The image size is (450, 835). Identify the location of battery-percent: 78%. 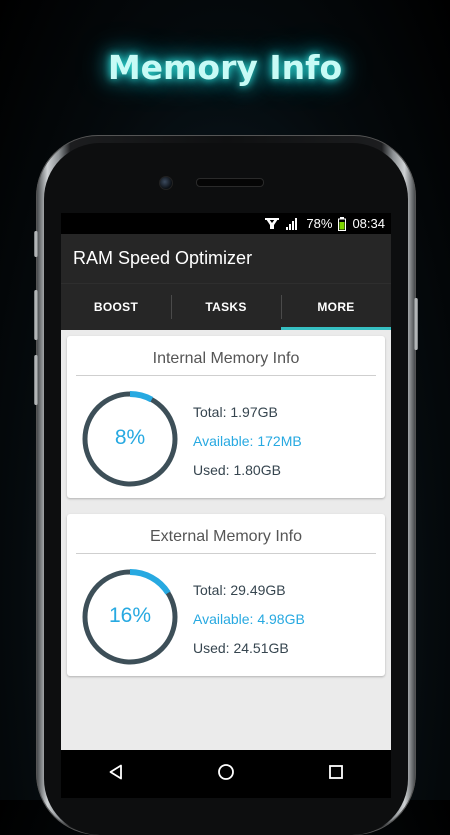
(319, 223).